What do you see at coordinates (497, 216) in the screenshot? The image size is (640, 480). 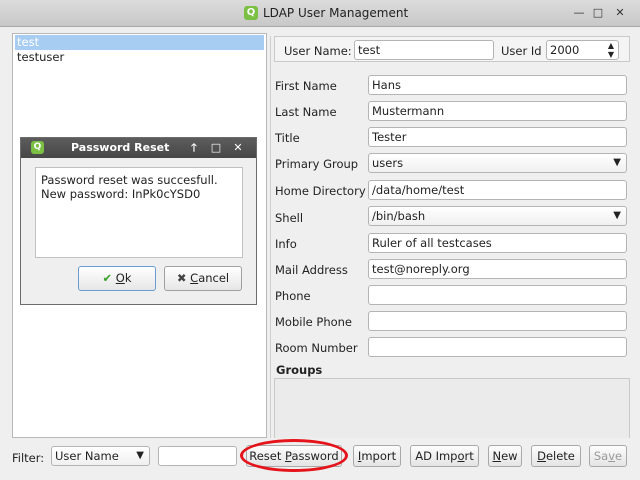 I see `shell-select: /bin/bash ▼` at bounding box center [497, 216].